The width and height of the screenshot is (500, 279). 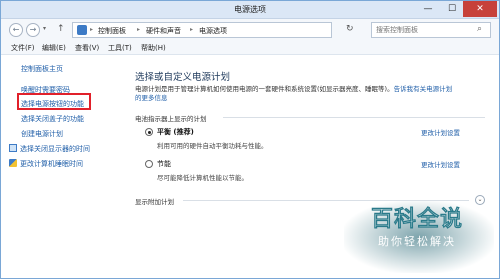 I want to click on sidebar-item-label: 选择关闭显示器的时间, so click(x=55, y=149).